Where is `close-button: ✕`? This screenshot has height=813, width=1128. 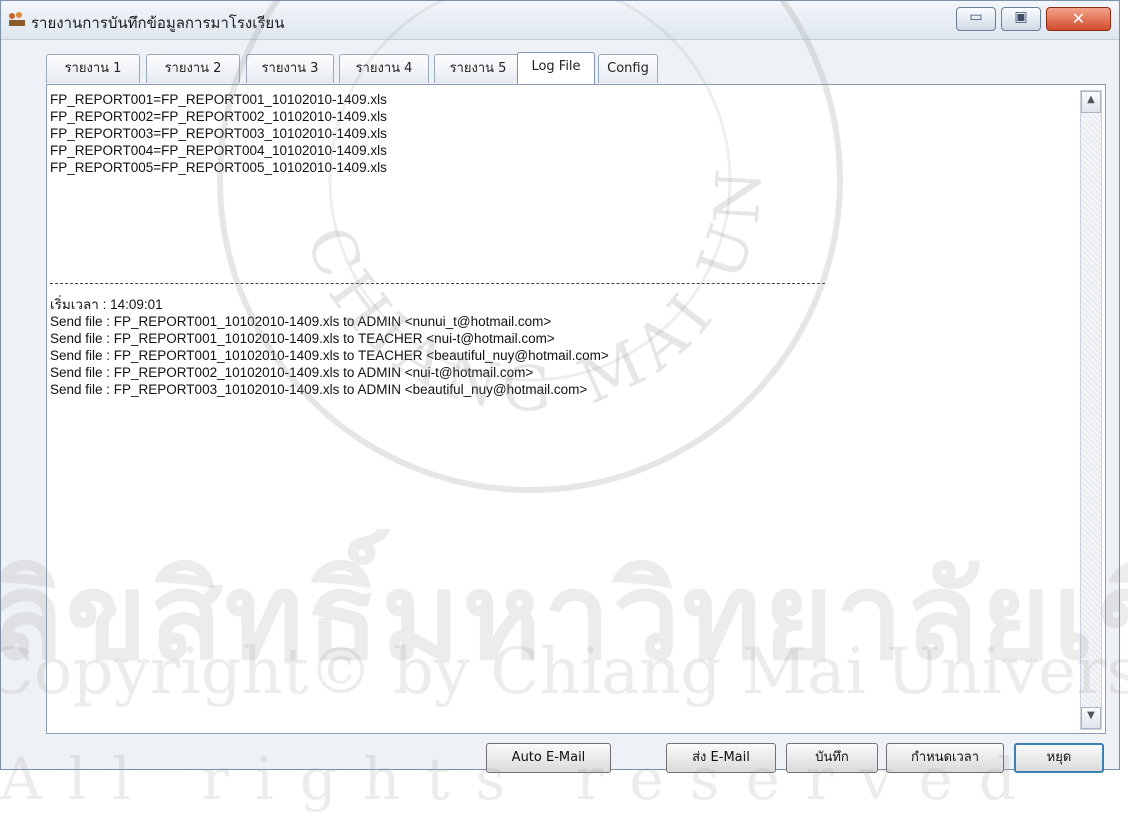
close-button: ✕ is located at coordinates (1078, 19).